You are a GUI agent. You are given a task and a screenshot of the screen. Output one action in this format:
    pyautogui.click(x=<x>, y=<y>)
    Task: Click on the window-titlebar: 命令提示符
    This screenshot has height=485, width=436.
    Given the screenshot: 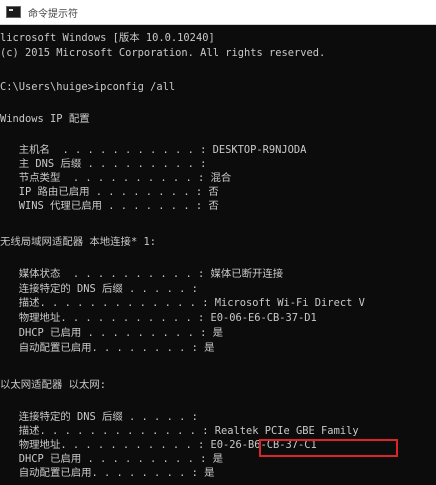 What is the action you would take?
    pyautogui.click(x=218, y=12)
    